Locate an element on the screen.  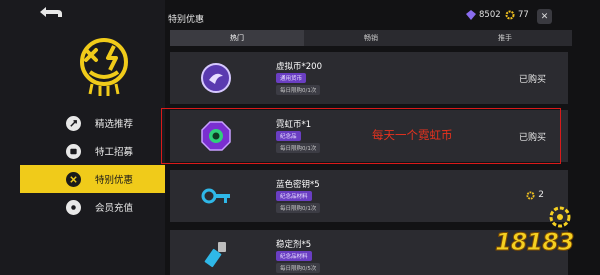
highlight-box is located at coordinates (361, 136).